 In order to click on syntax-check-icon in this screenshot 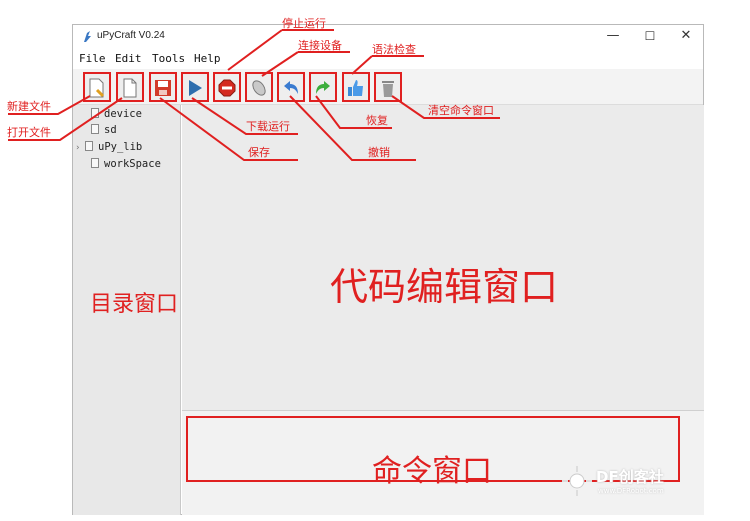, I will do `click(355, 88)`.